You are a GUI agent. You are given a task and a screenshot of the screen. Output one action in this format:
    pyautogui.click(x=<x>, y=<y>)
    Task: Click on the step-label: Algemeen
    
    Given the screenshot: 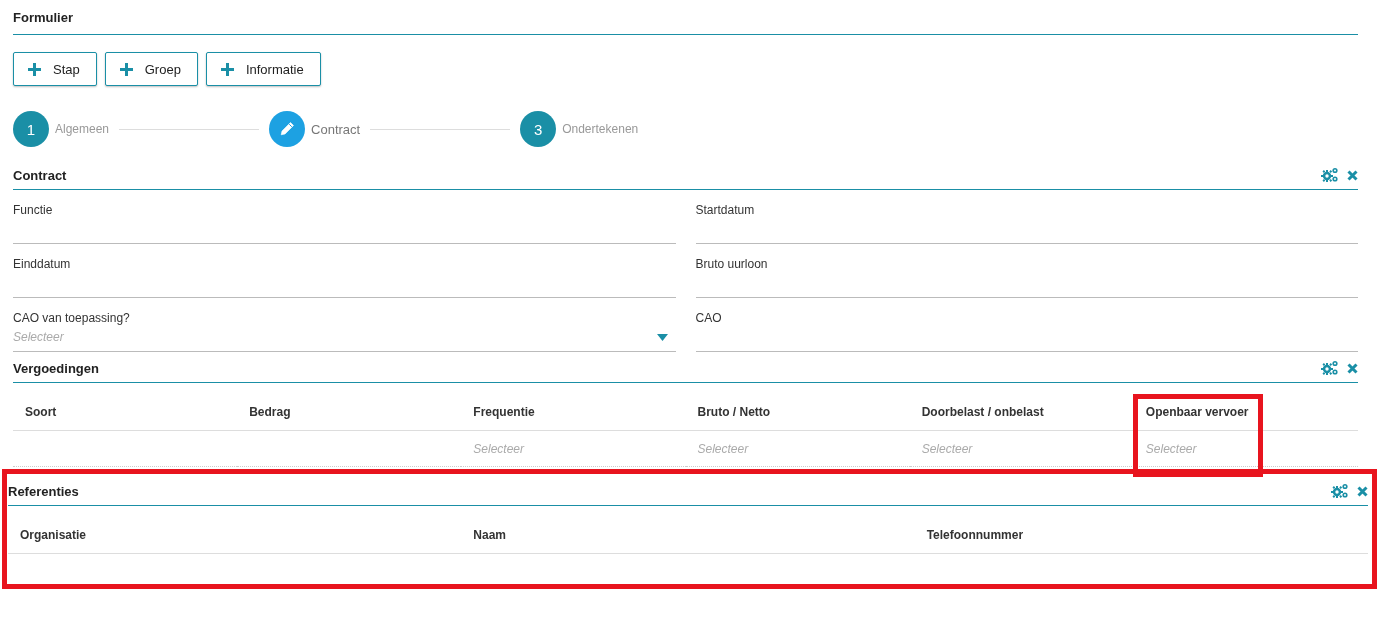 What is the action you would take?
    pyautogui.click(x=82, y=129)
    